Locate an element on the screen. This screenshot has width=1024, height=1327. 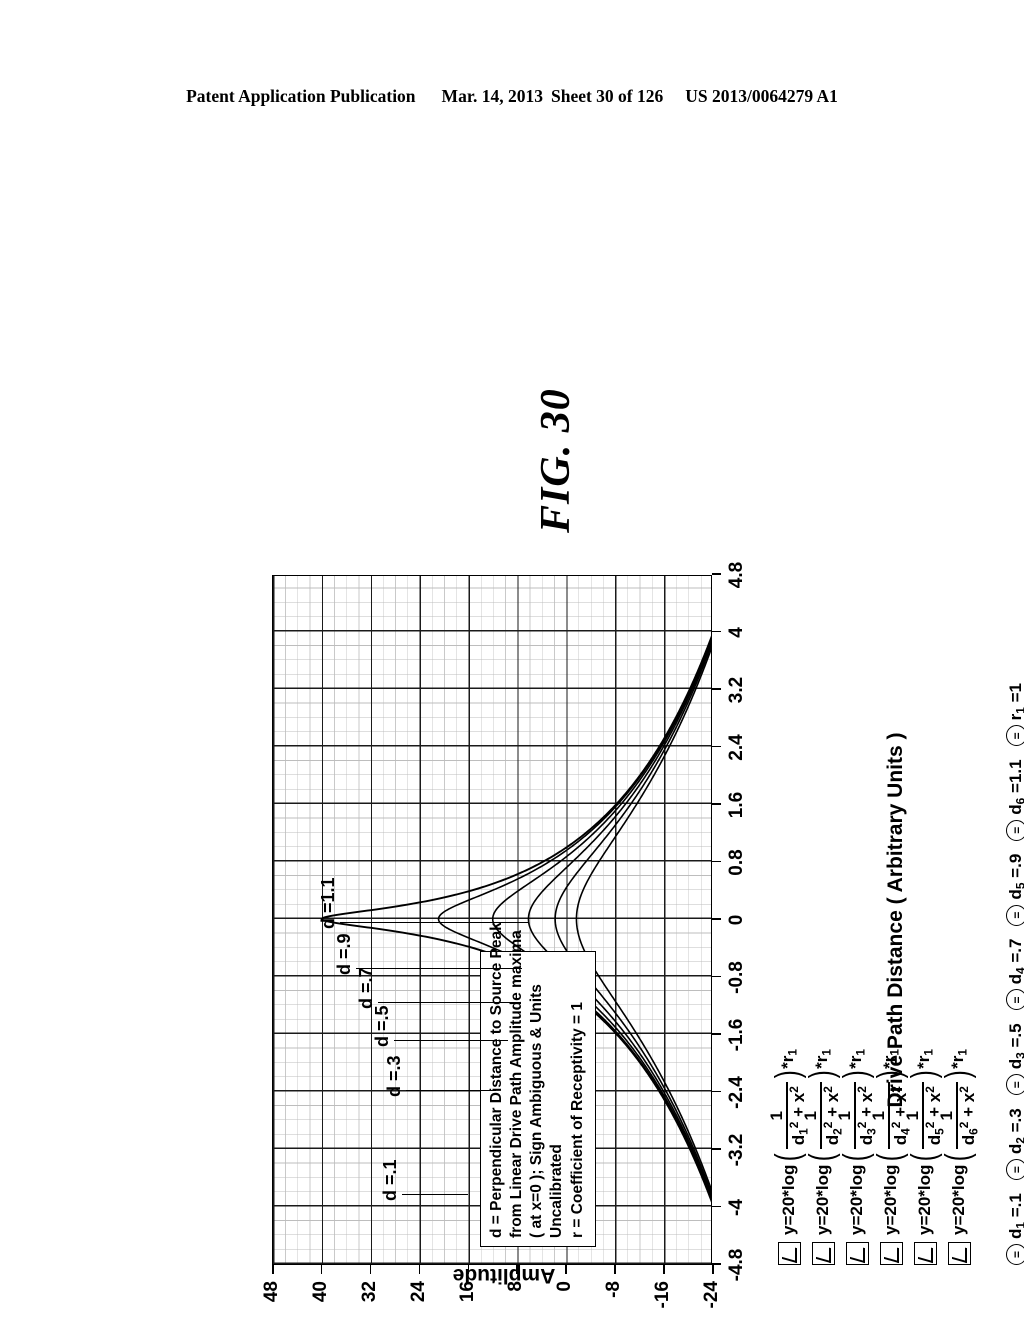
curve-label-4: d =.7 is located at coordinates (366, 988).